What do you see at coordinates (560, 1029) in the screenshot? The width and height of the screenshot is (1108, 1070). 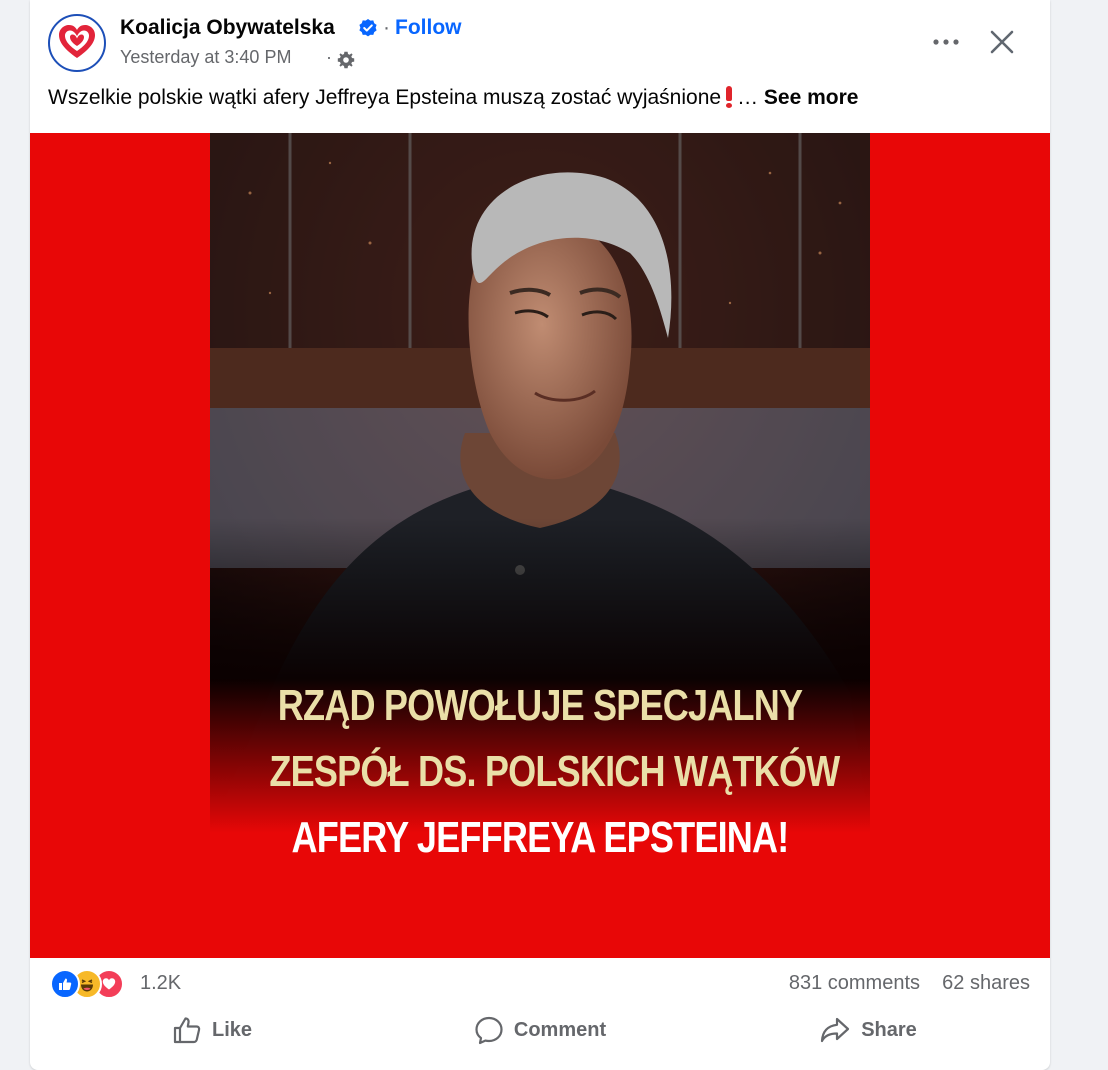 I see `comment-label: Comment` at bounding box center [560, 1029].